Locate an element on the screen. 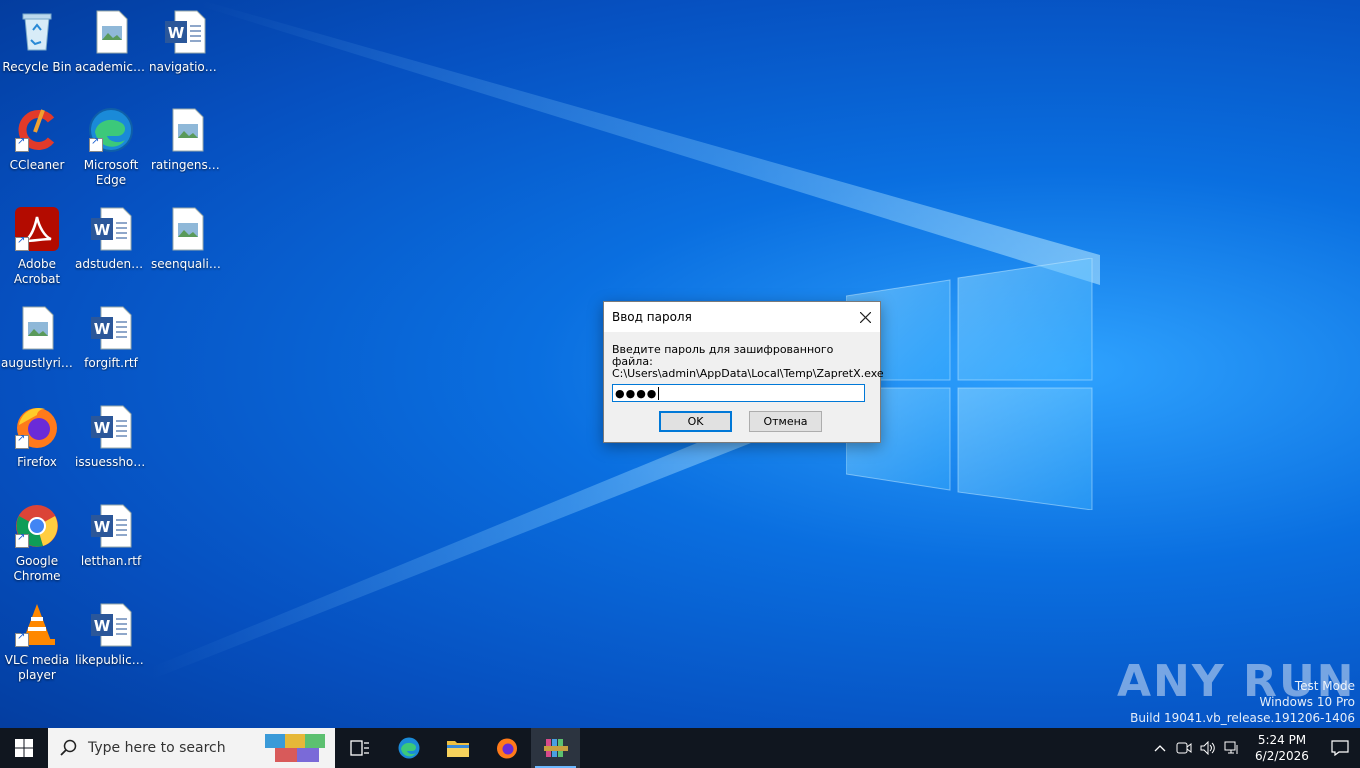 The height and width of the screenshot is (768, 1360). desktop-icon-edge: Microsoft Edge is located at coordinates (111, 147).